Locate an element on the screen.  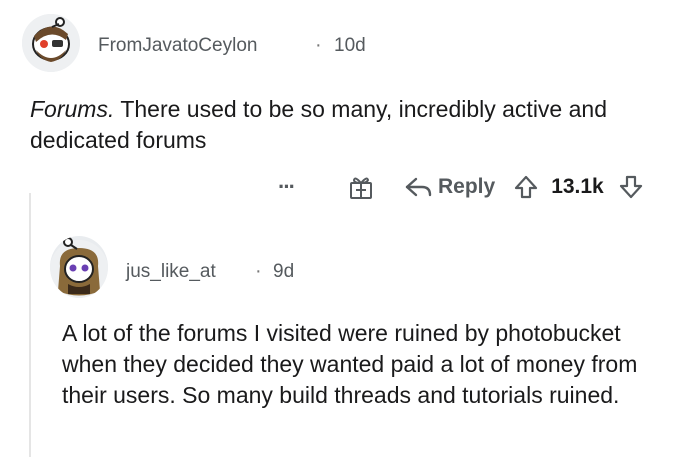
reply-arrow-icon is located at coordinates (418, 187).